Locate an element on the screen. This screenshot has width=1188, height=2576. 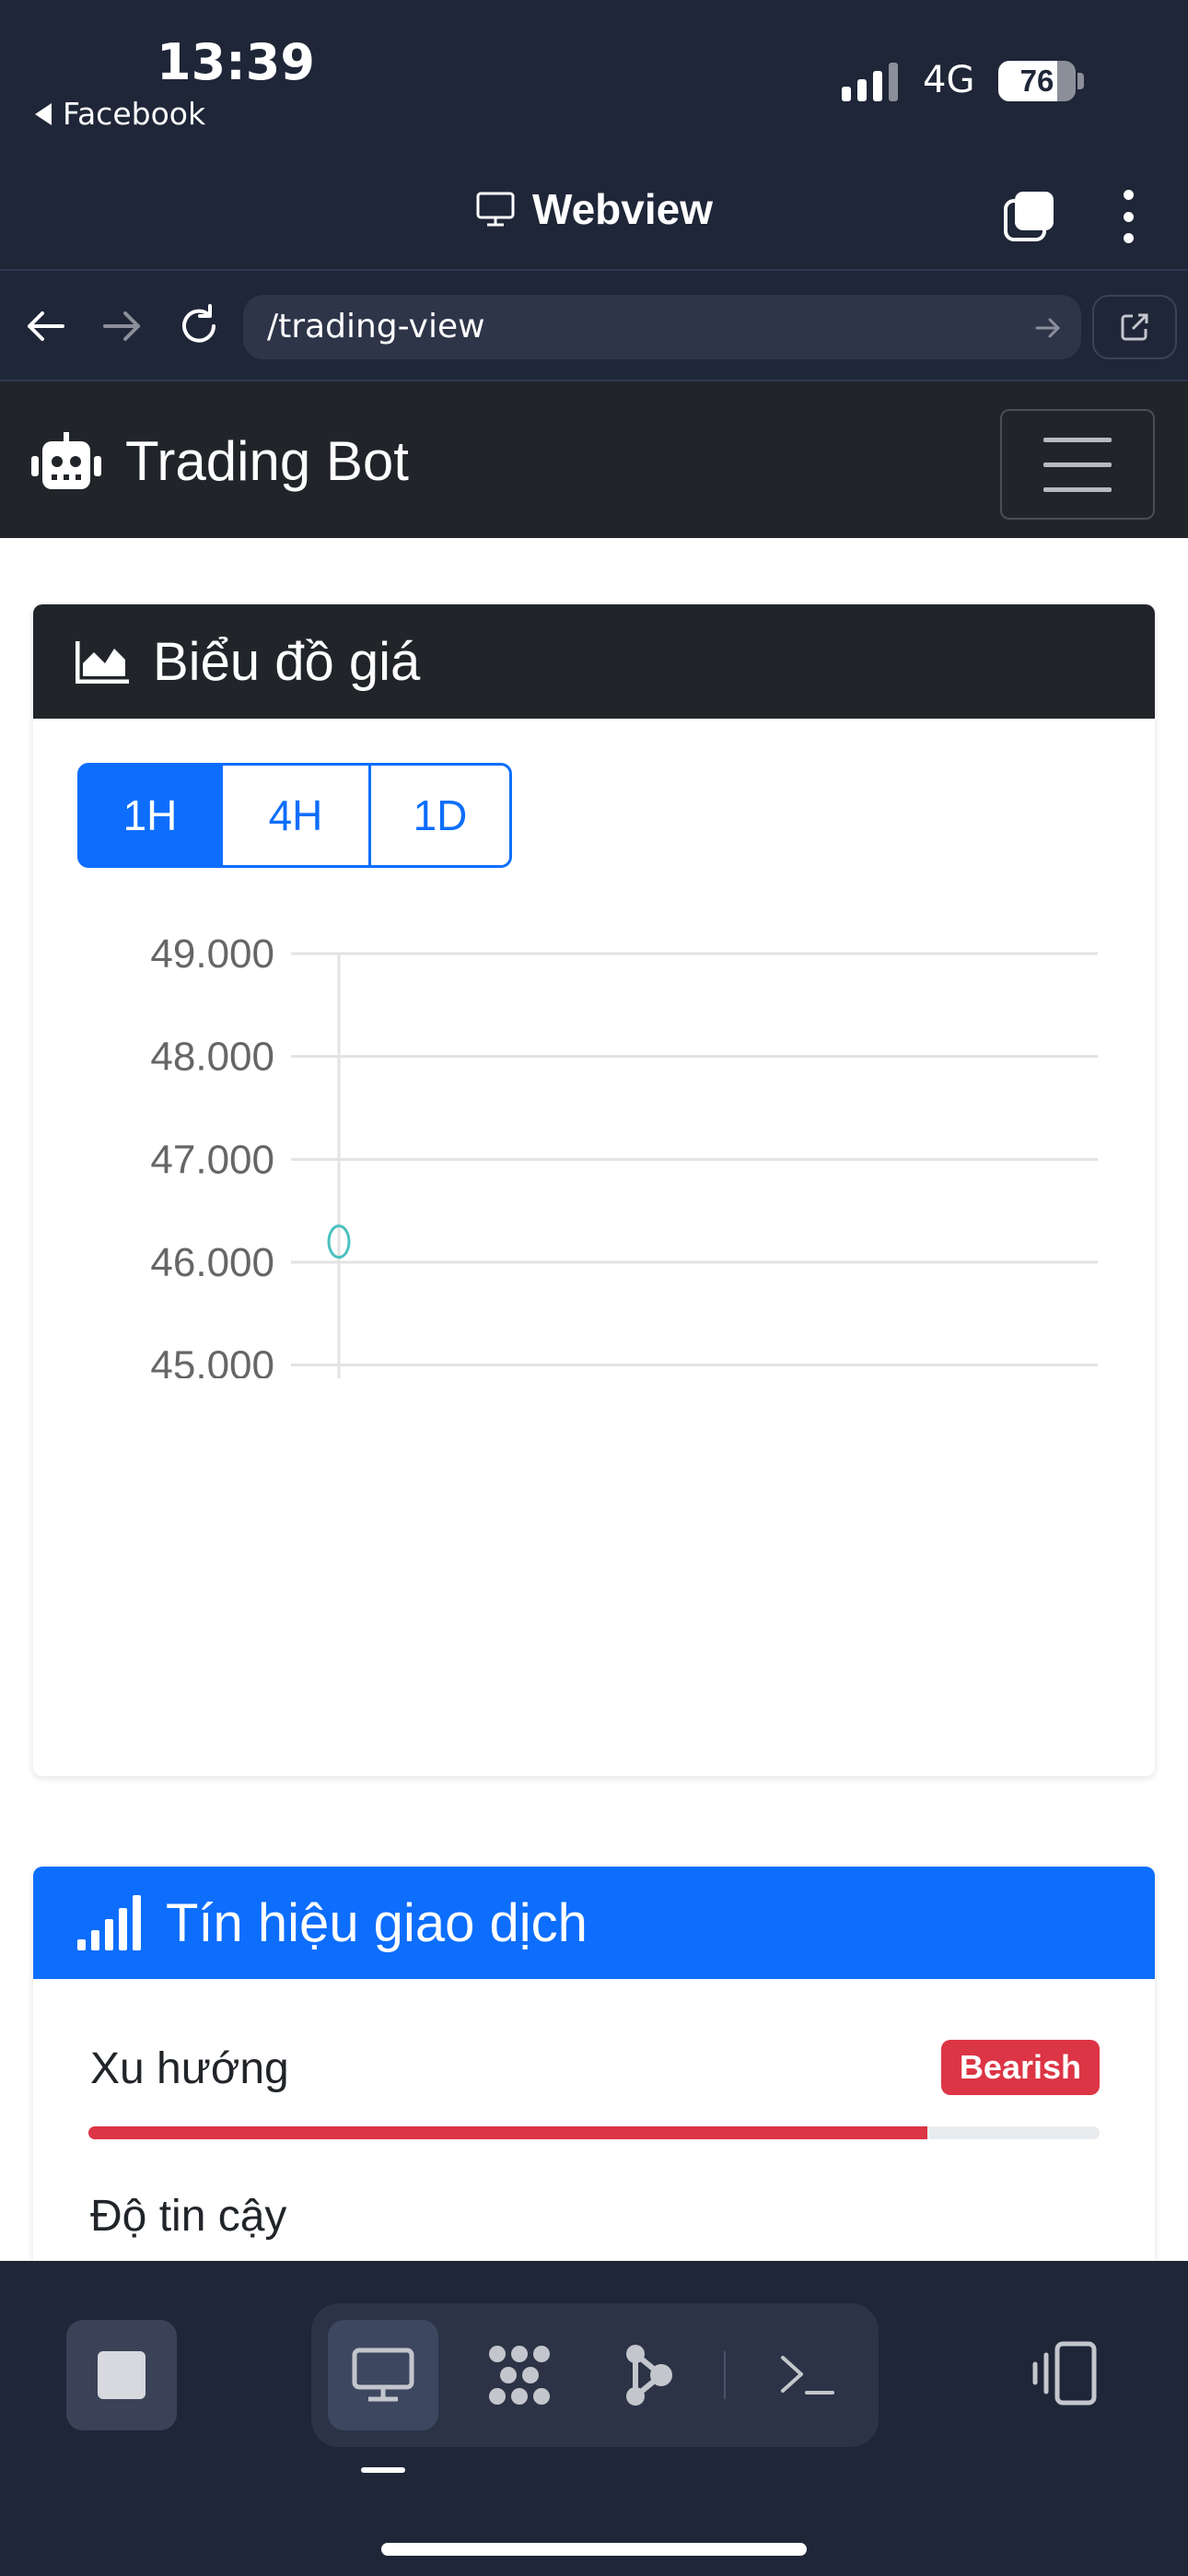
confidence-label: Độ tin cậy is located at coordinates (189, 2216).